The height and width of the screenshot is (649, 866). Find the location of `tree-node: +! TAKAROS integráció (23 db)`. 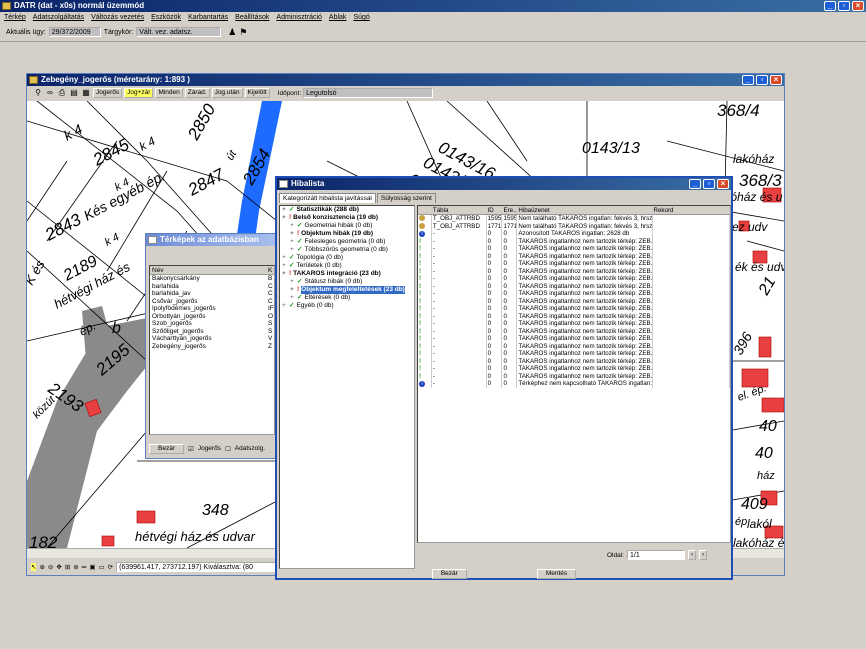

tree-node: +! TAKAROS integráció (23 db) is located at coordinates (347, 274).